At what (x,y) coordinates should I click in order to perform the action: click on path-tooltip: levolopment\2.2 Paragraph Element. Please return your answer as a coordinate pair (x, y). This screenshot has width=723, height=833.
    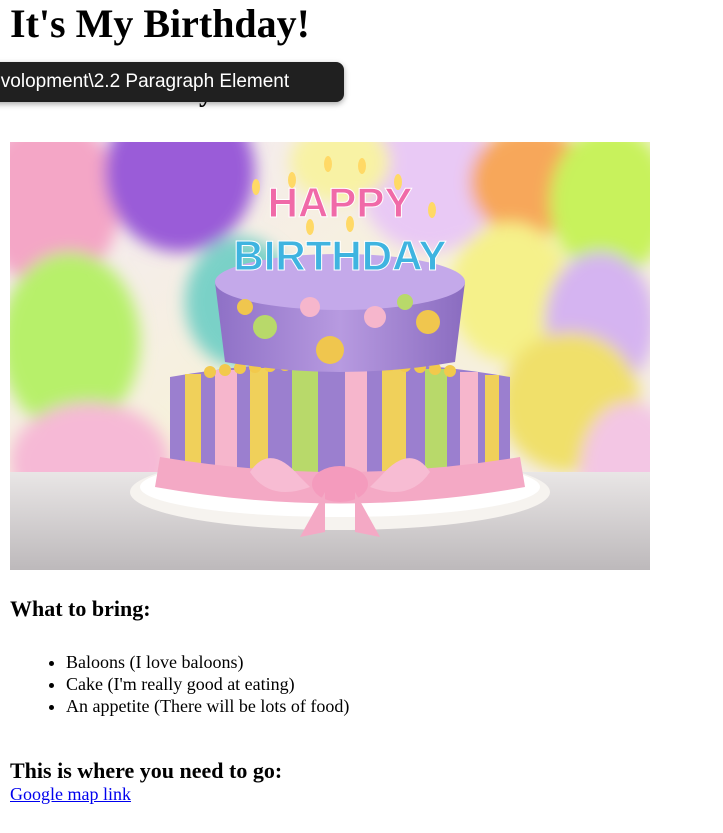
    Looking at the image, I should click on (172, 82).